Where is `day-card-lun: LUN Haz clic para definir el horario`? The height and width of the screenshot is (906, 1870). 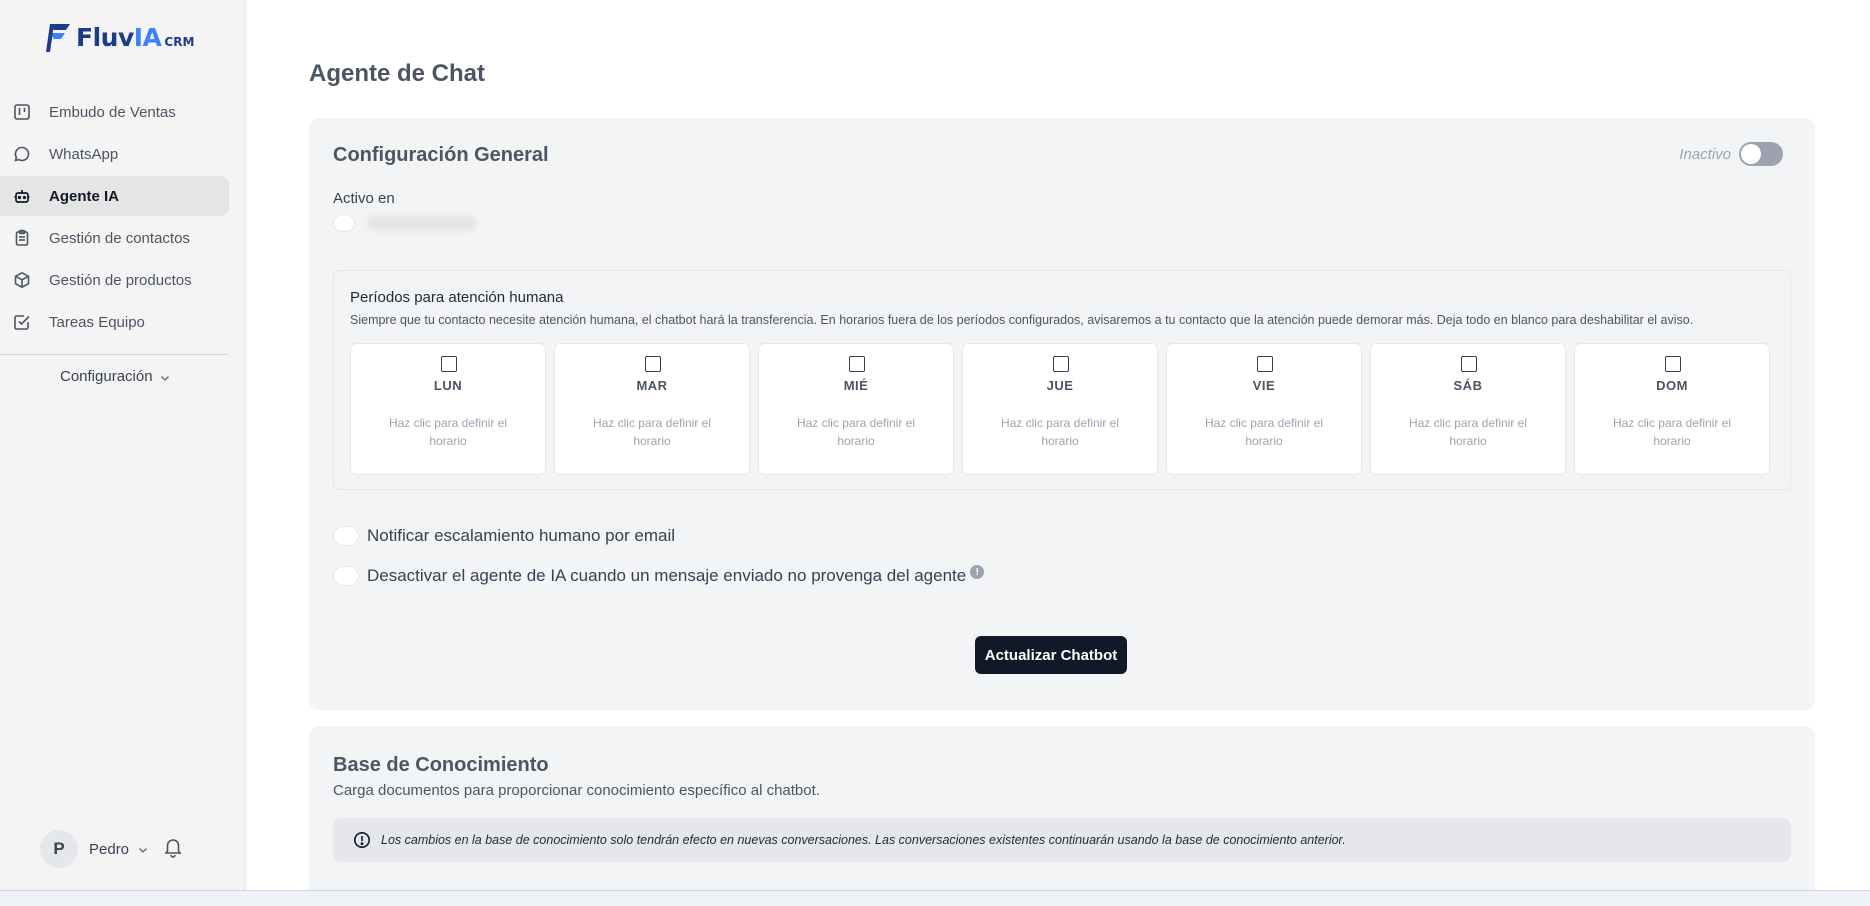 day-card-lun: LUN Haz clic para definir el horario is located at coordinates (448, 409).